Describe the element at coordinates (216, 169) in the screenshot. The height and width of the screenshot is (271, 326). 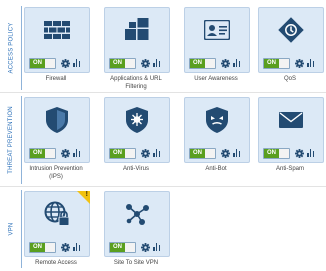
I see `blade-name: Anti-Bot` at that location.